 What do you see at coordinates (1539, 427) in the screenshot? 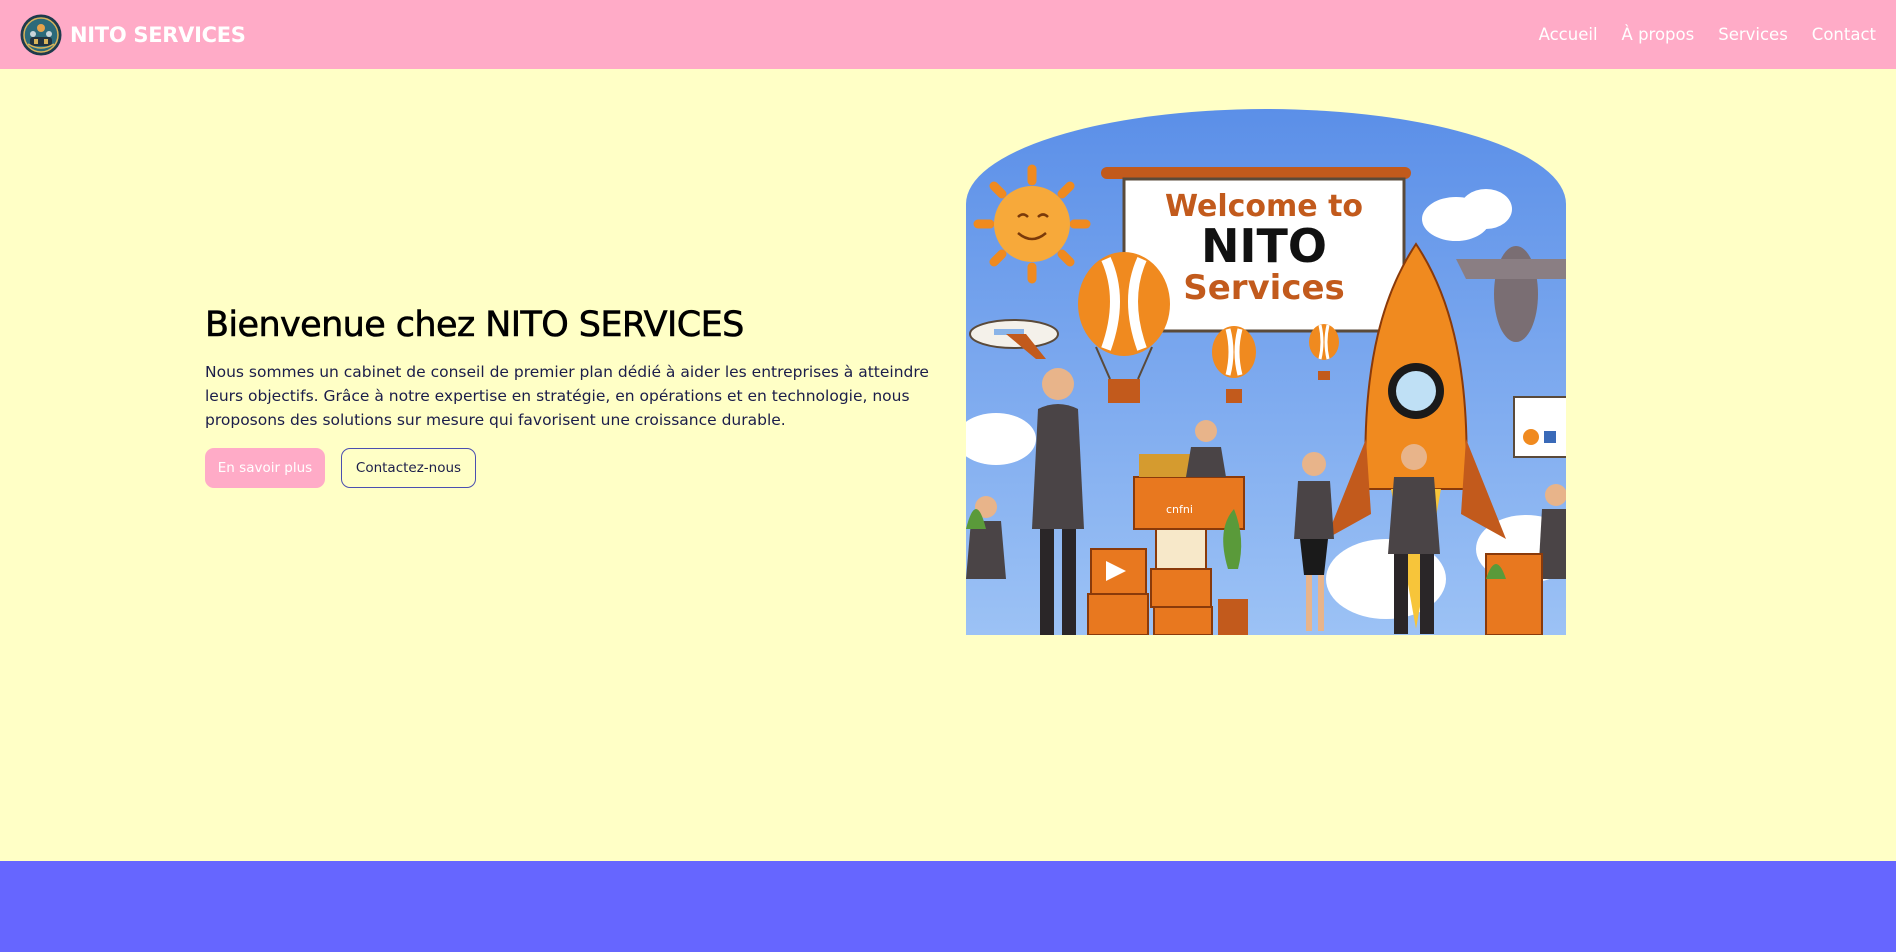
I see `presentation-board` at bounding box center [1539, 427].